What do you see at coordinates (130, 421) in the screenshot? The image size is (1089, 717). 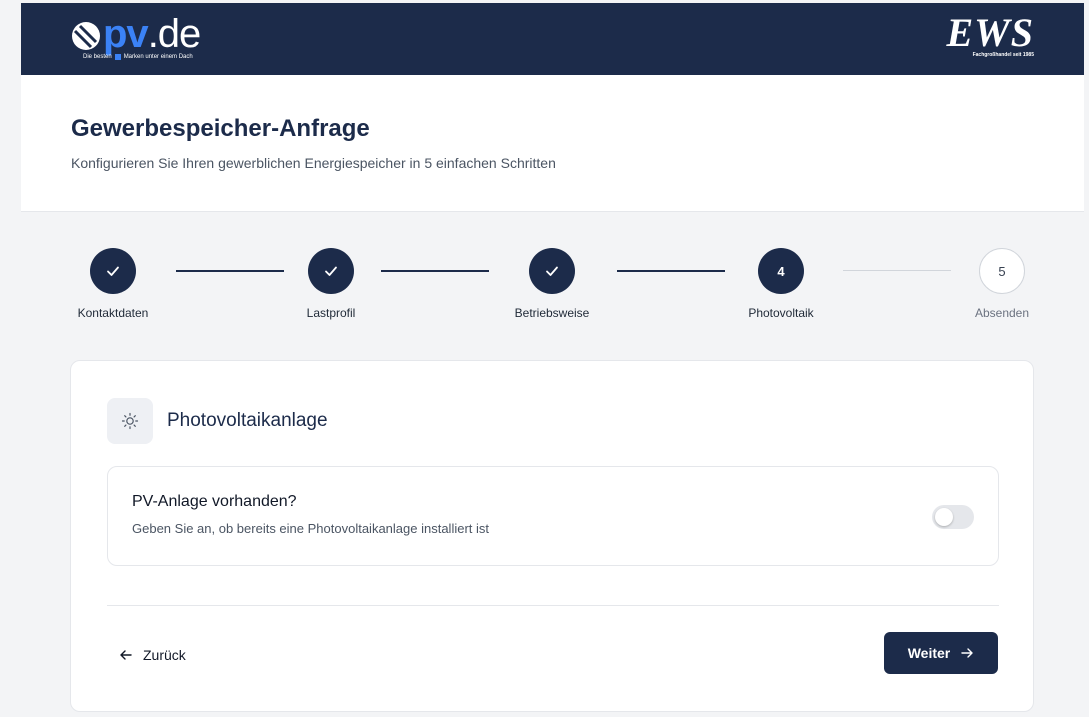 I see `sun-icon` at bounding box center [130, 421].